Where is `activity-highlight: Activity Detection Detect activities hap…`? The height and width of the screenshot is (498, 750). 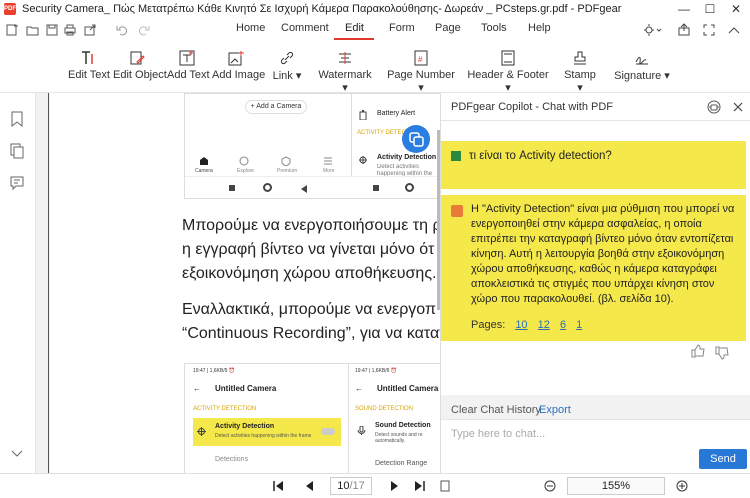
activity-highlight: Activity Detection Detect activities hap… is located at coordinates (267, 432).